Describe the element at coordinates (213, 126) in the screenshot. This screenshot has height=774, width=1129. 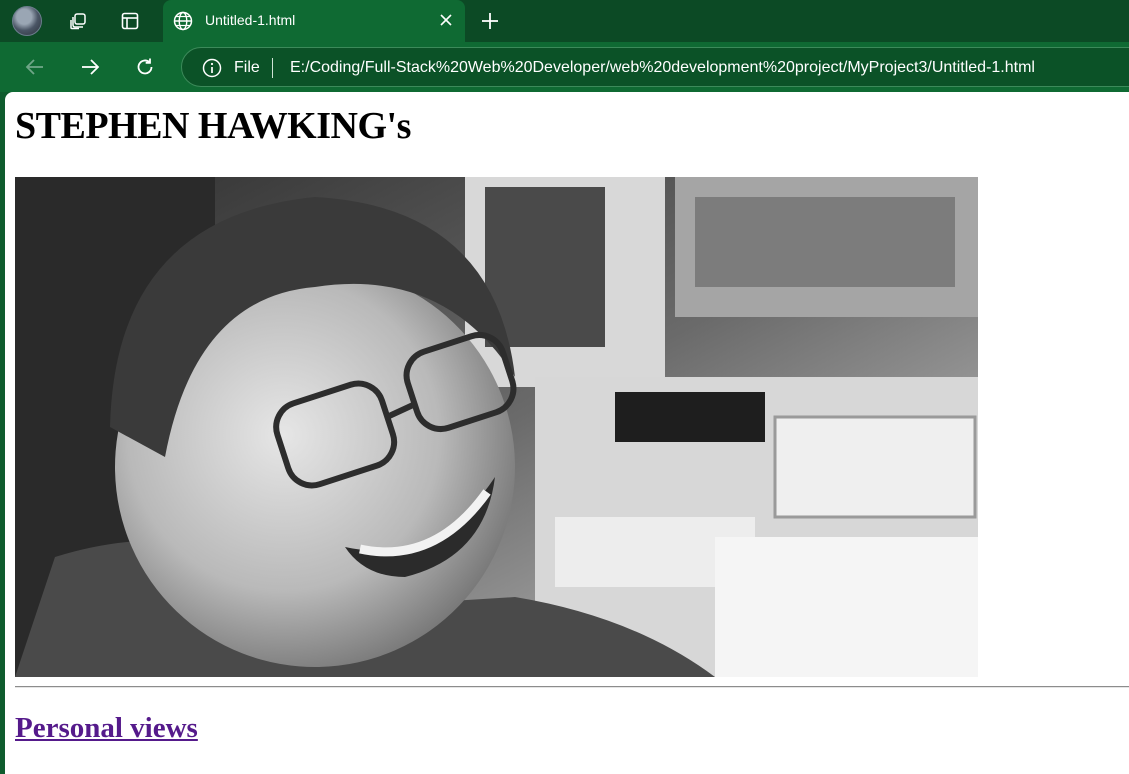
I see `page-heading: STEPHEN HAWKING's` at that location.